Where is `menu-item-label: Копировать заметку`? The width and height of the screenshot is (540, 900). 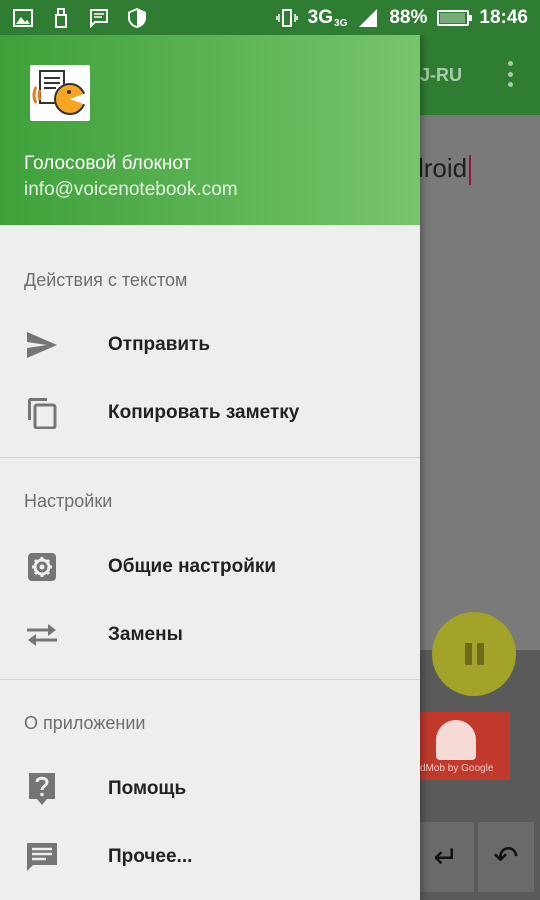 menu-item-label: Копировать заметку is located at coordinates (204, 412).